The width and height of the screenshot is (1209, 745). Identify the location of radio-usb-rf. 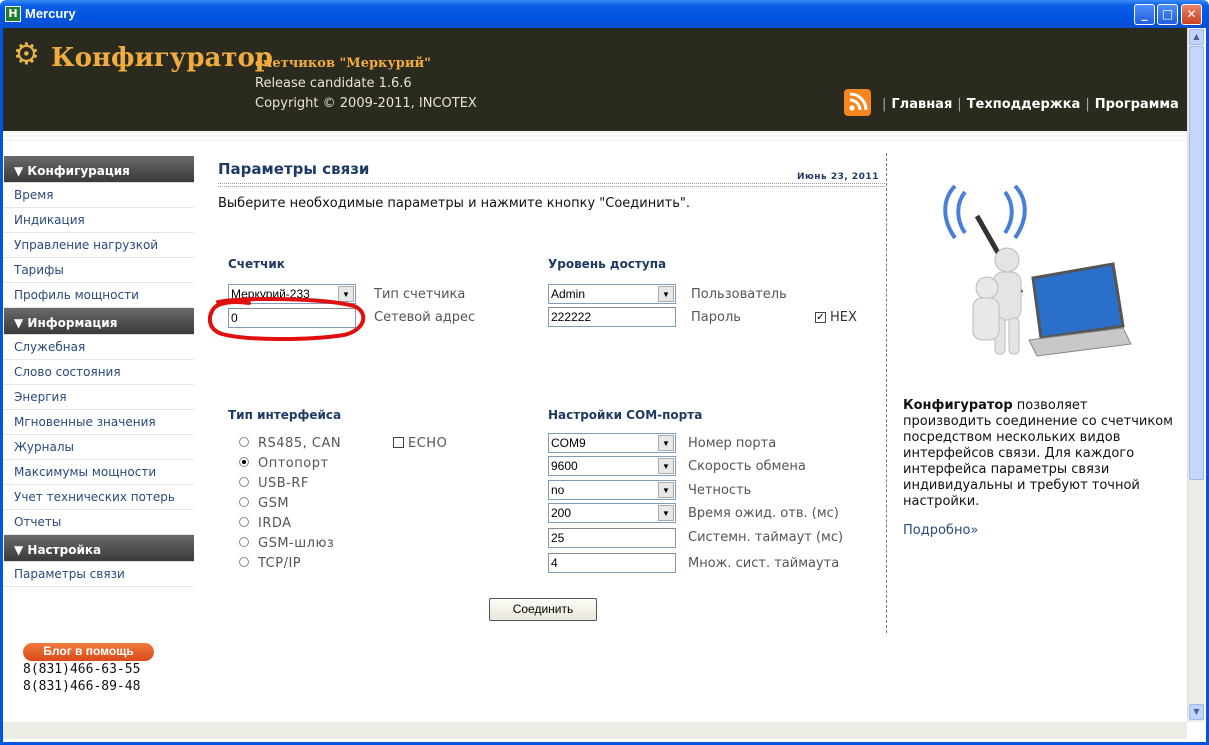
(244, 482).